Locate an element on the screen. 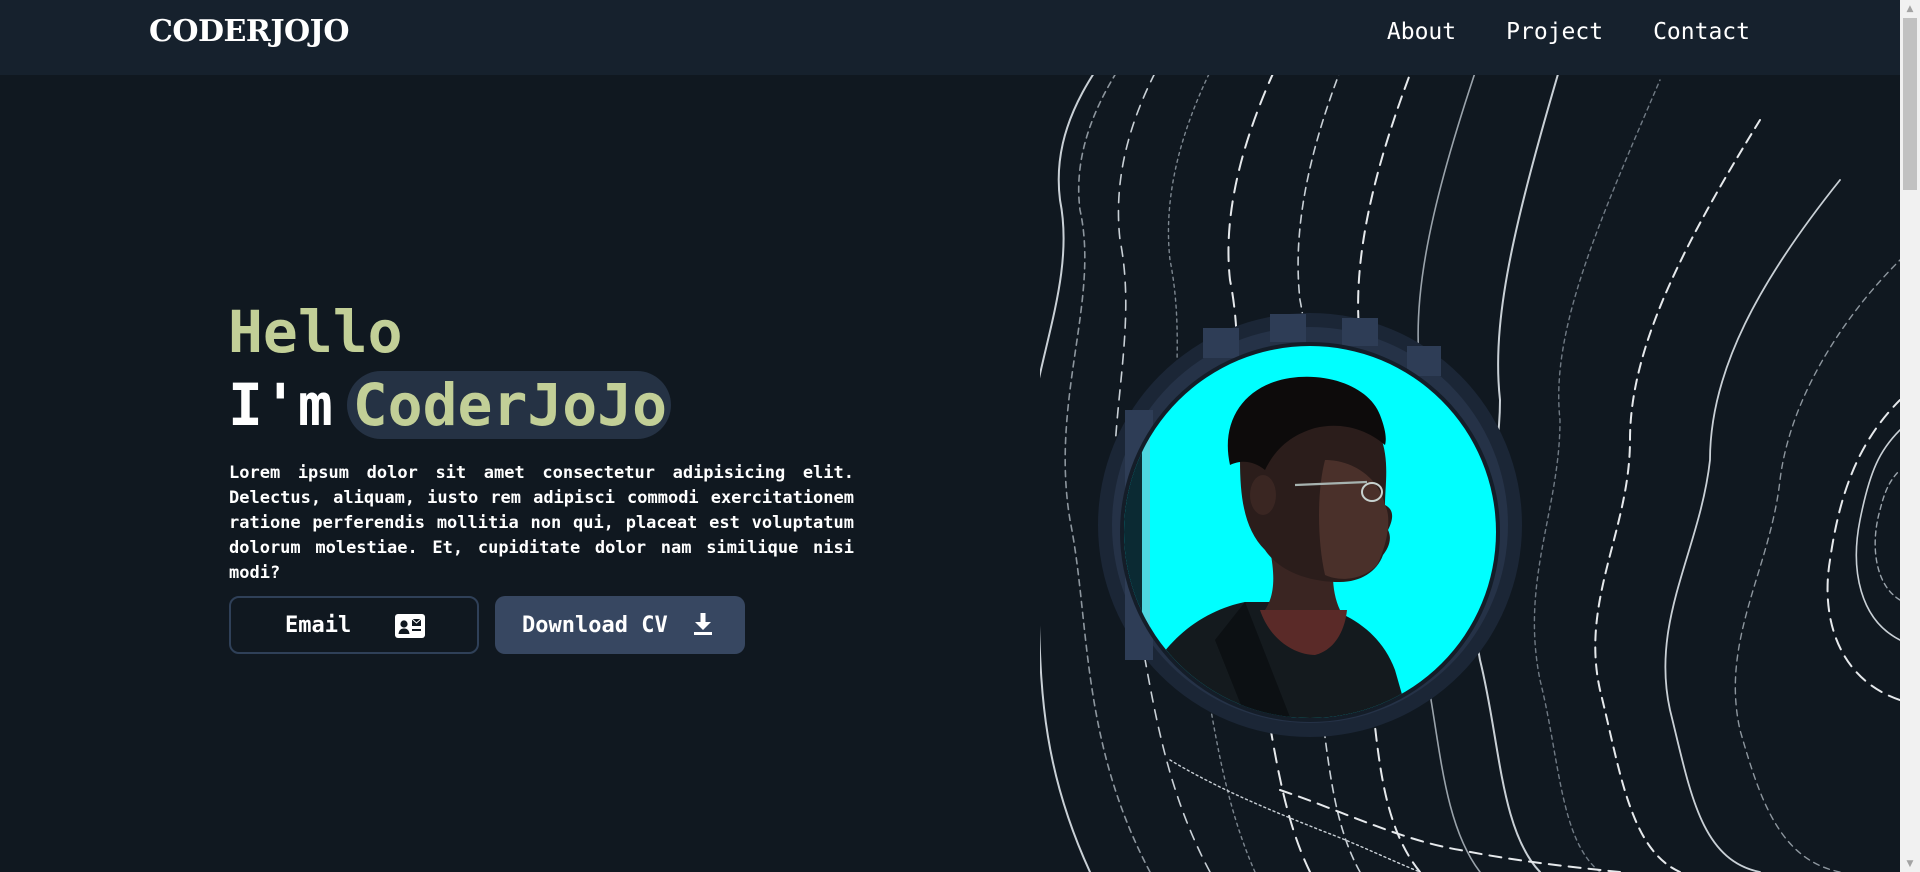 Image resolution: width=1920 pixels, height=872 pixels. site-logo: CODERJOJO is located at coordinates (249, 31).